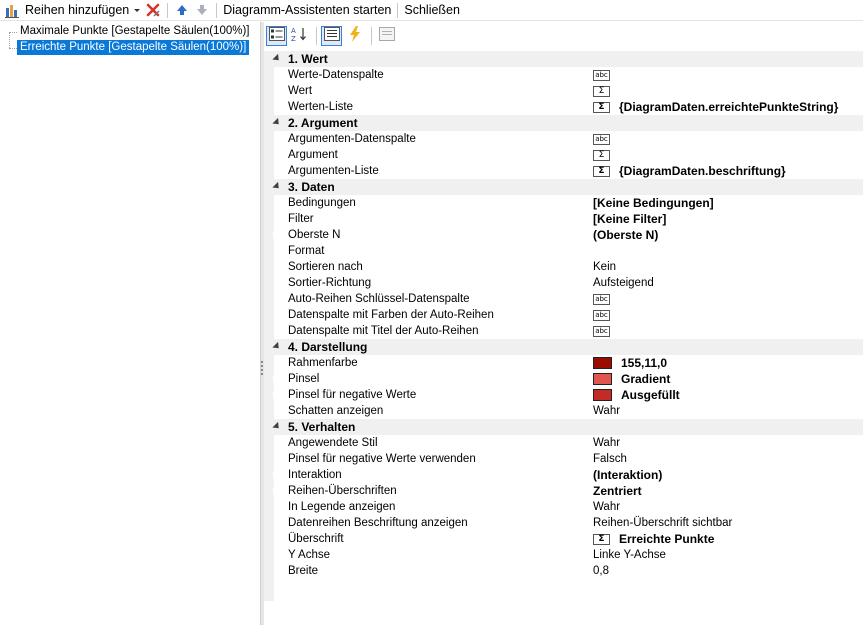 The image size is (863, 625). I want to click on delete-series-button, so click(153, 10).